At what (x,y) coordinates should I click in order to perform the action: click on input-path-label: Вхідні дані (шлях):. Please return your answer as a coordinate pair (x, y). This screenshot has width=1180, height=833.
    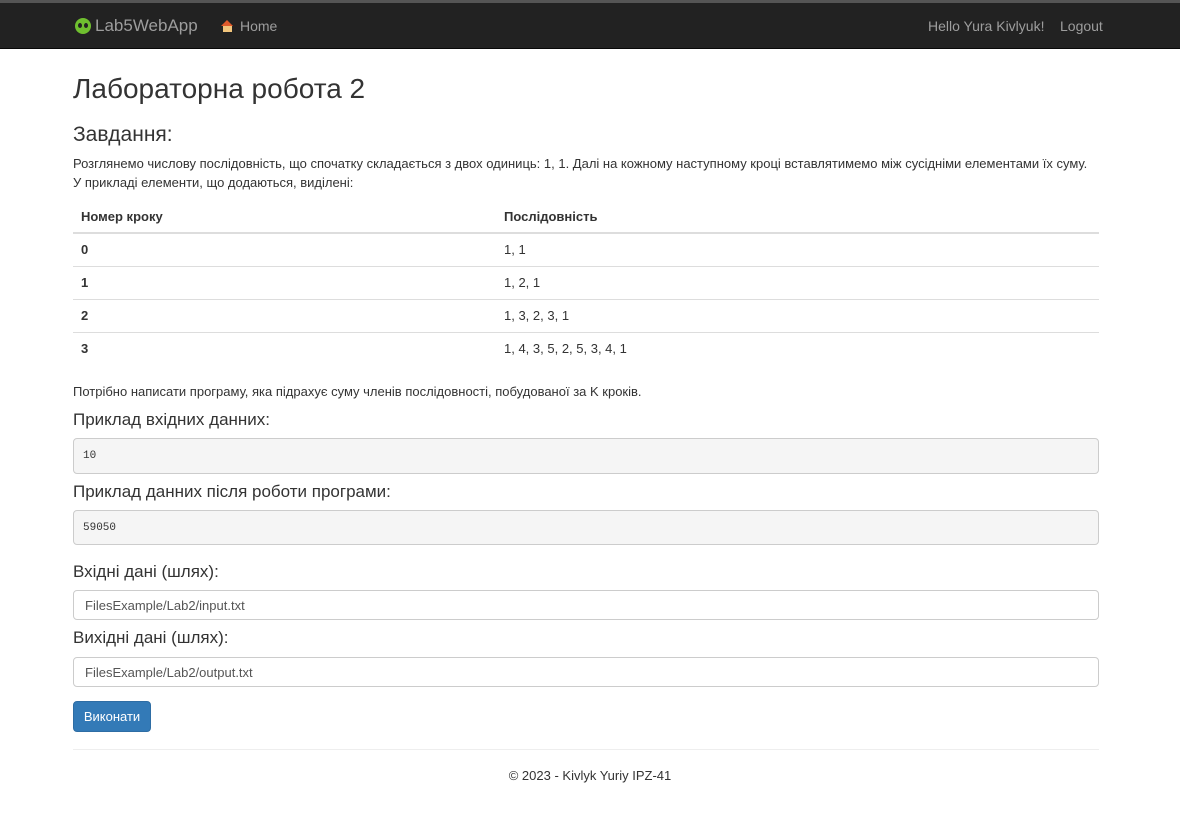
    Looking at the image, I should click on (146, 571).